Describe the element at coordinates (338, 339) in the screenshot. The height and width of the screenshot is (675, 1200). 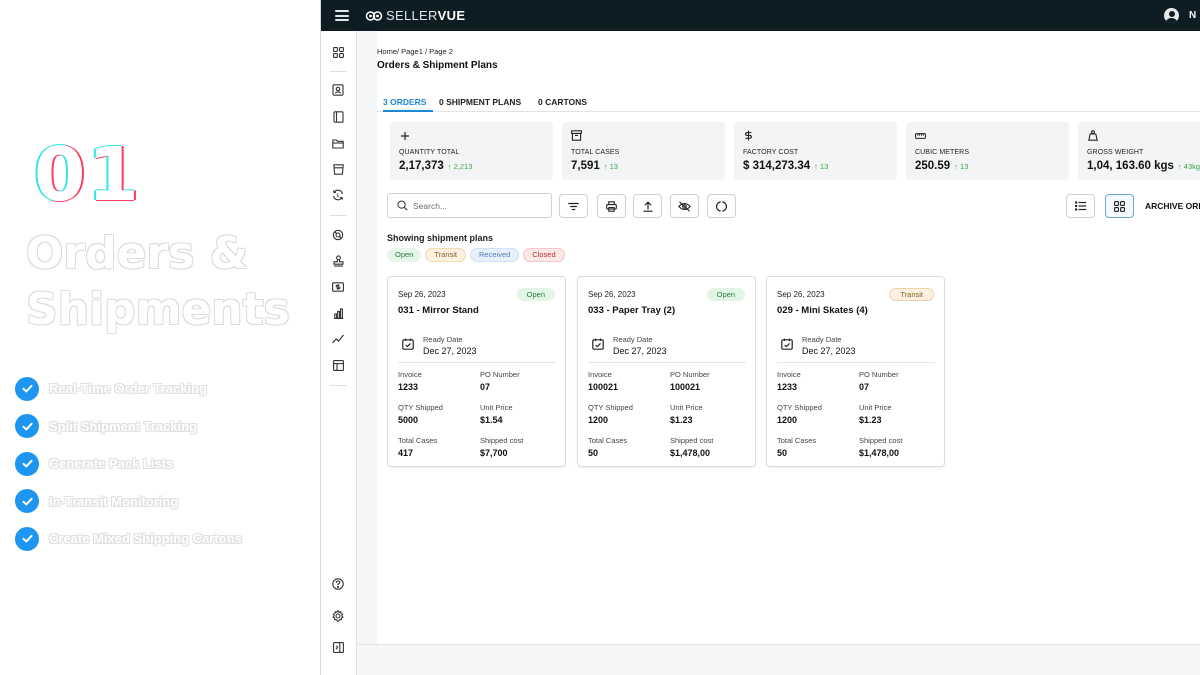
I see `trend-icon` at that location.